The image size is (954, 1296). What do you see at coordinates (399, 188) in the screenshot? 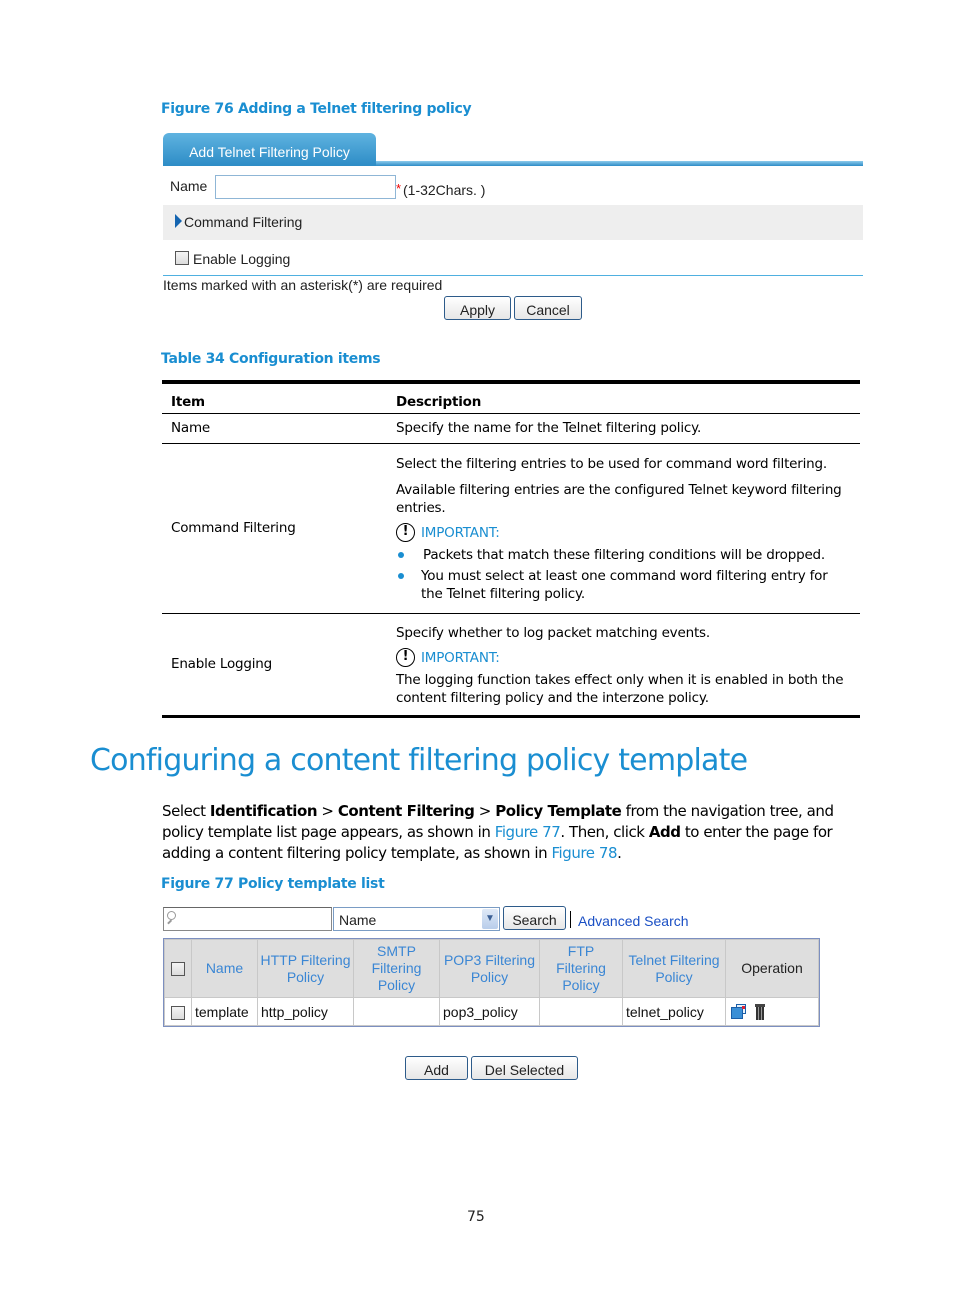
I see `required-asterisk: *` at bounding box center [399, 188].